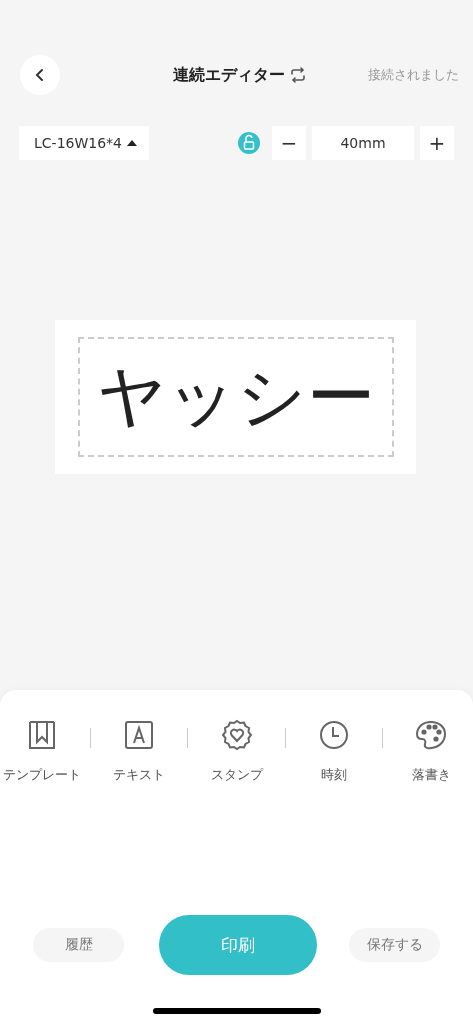  I want to click on history-button: 履歴, so click(78, 945).